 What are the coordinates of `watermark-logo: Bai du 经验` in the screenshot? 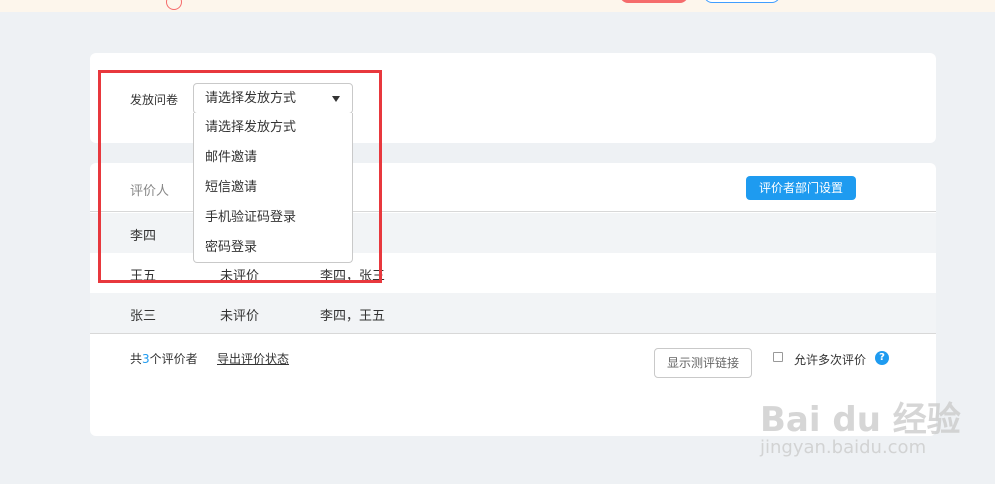 It's located at (860, 420).